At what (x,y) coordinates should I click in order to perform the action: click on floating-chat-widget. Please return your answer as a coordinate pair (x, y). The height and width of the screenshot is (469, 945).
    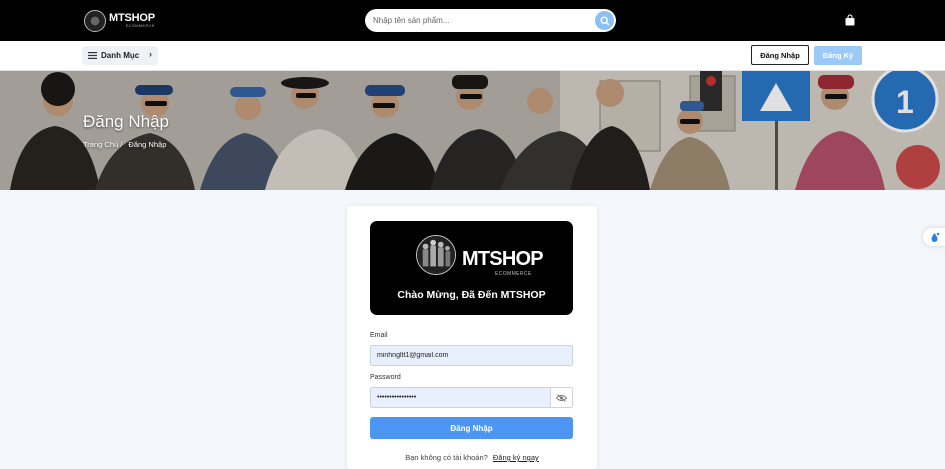
    Looking at the image, I should click on (934, 237).